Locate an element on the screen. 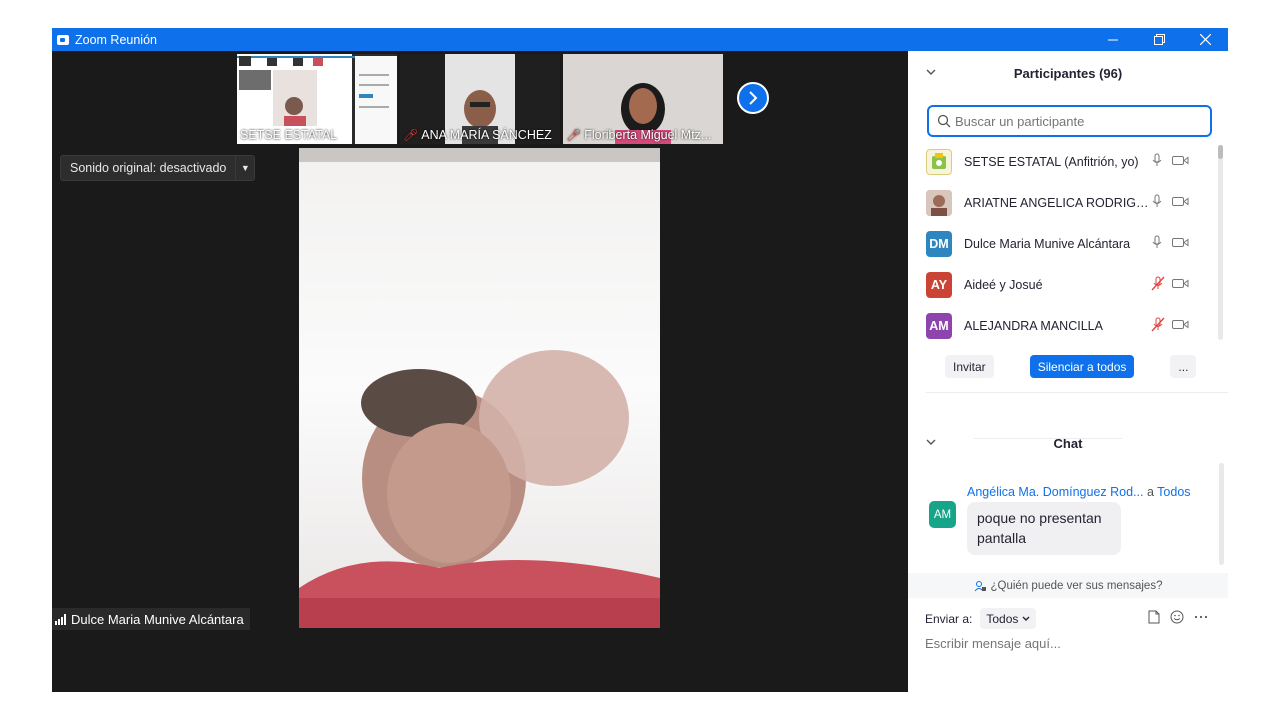 The image size is (1280, 720). restore-icon is located at coordinates (1159, 39).